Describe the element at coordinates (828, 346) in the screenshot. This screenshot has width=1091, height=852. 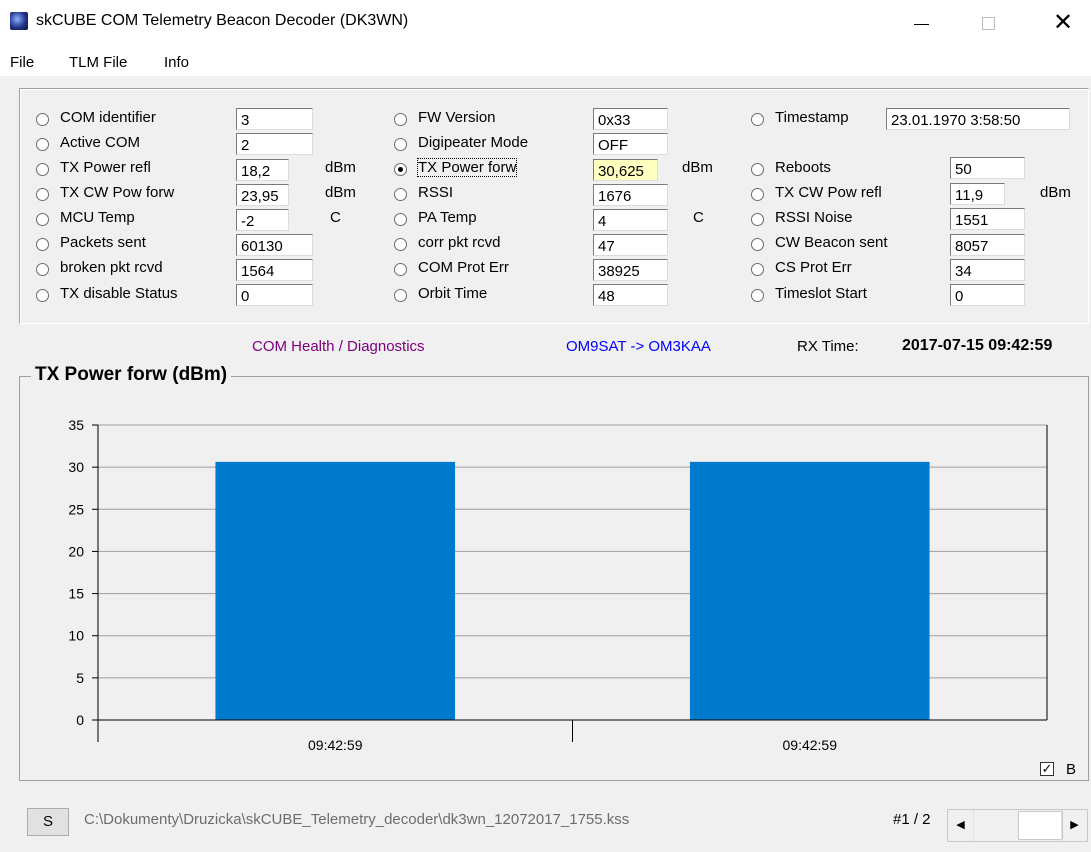
I see `rx-time-label: RX Time:` at that location.